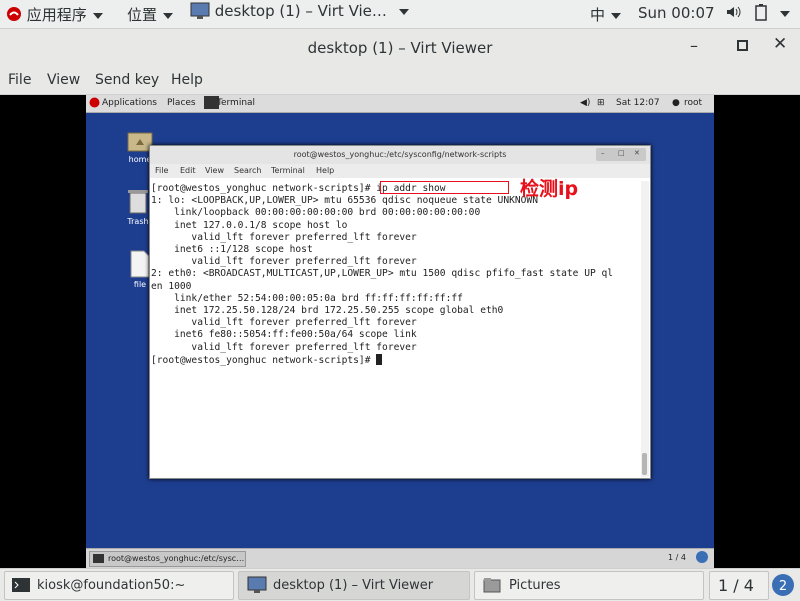 The width and height of the screenshot is (800, 601). Describe the element at coordinates (142, 15) in the screenshot. I see `places-label: 位置` at that location.